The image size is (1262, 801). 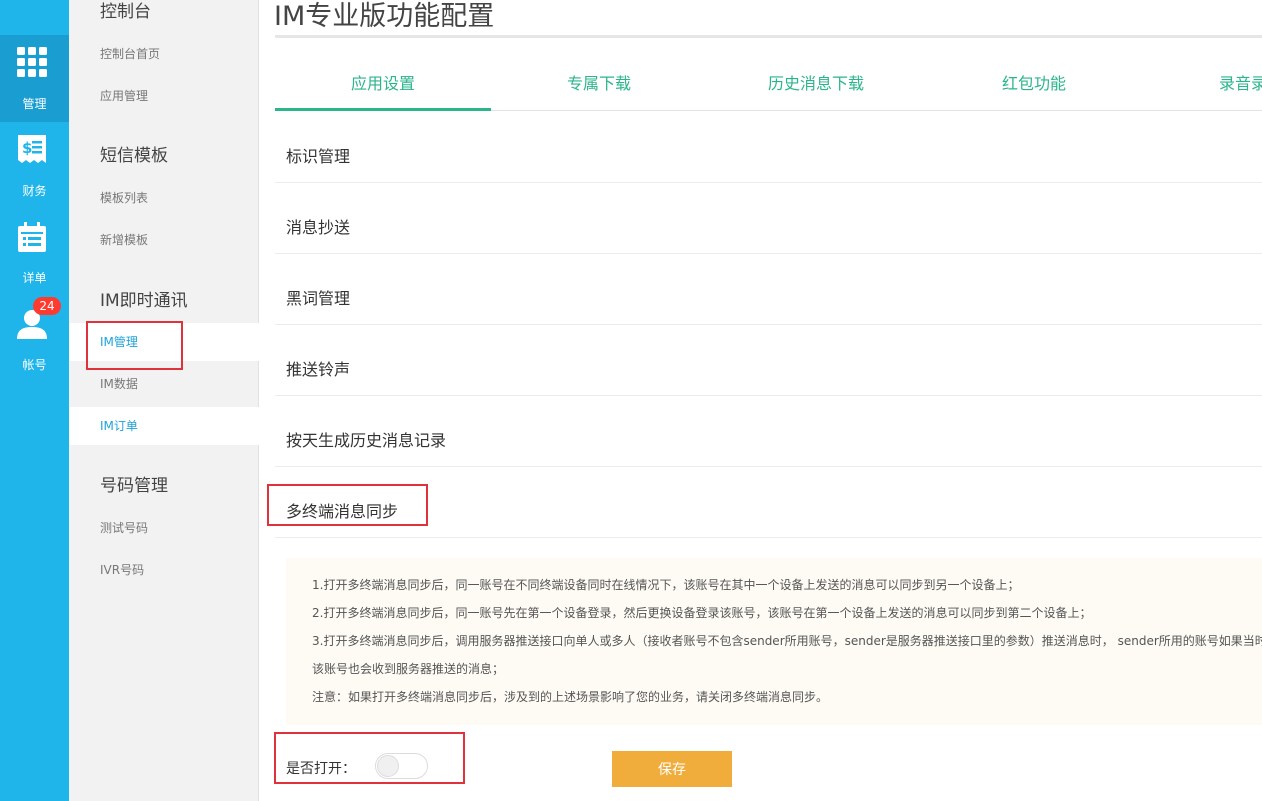 What do you see at coordinates (318, 156) in the screenshot?
I see `setting-label: 标识管理` at bounding box center [318, 156].